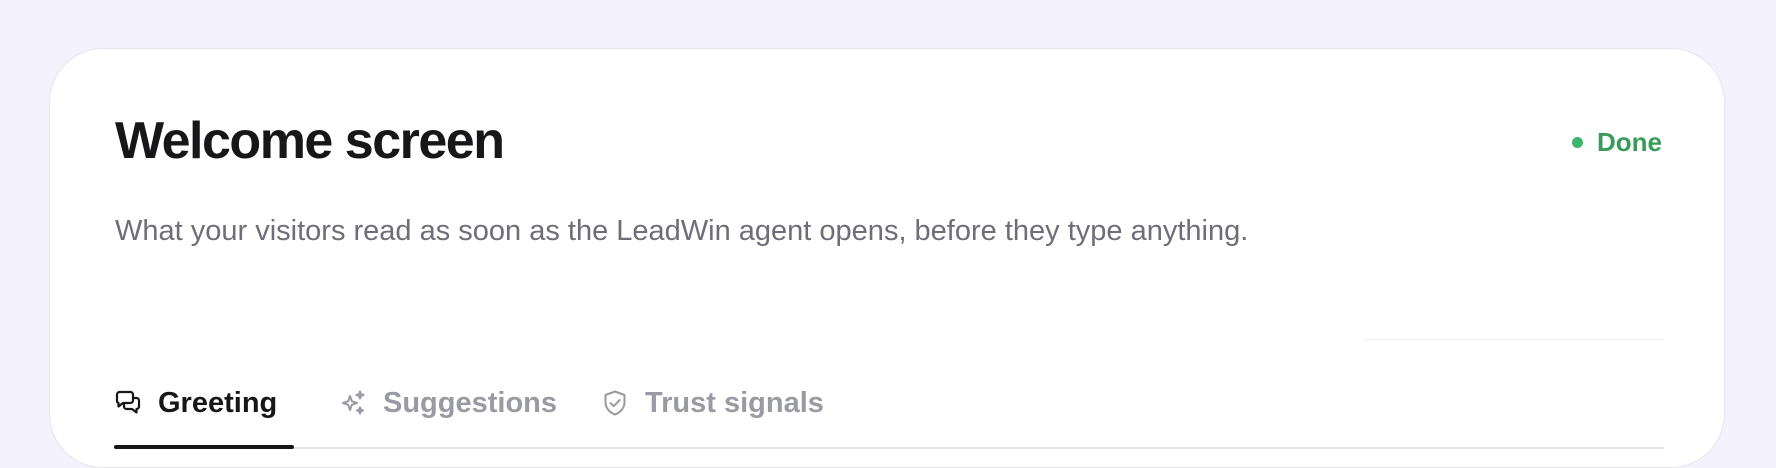 This screenshot has height=468, width=1776. What do you see at coordinates (128, 402) in the screenshot?
I see `chat-bubbles-icon` at bounding box center [128, 402].